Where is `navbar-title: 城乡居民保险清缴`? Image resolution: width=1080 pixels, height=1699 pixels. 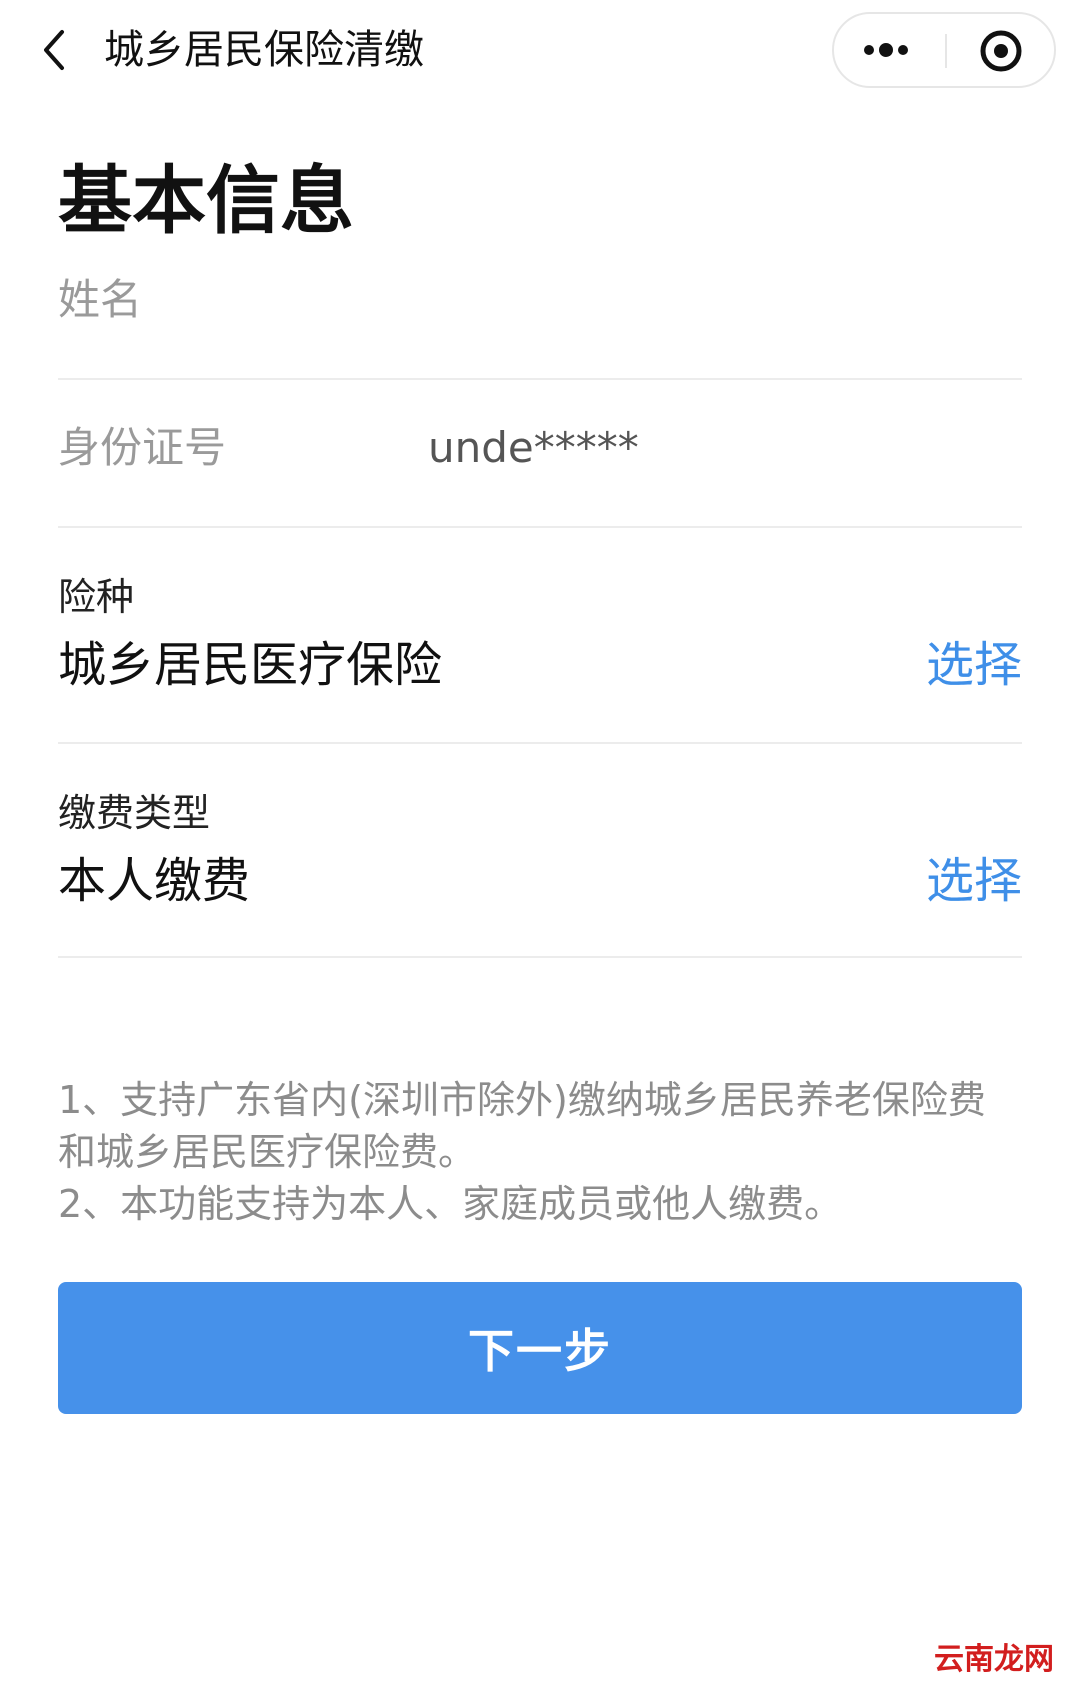
navbar-title: 城乡居民保险清缴 is located at coordinates (264, 50).